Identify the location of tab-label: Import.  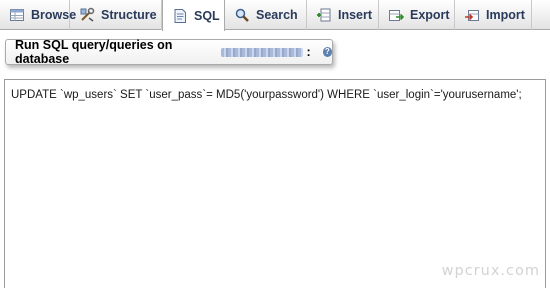
(505, 15).